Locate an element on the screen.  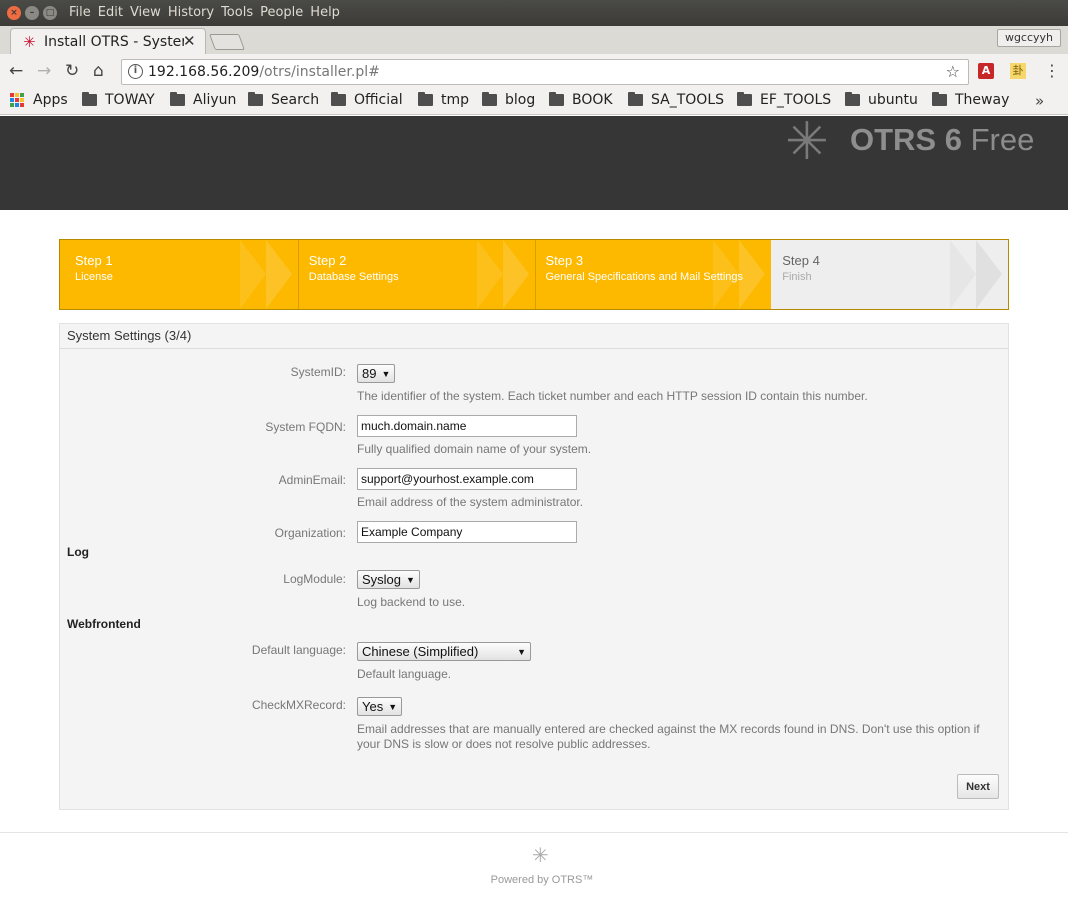
systemid-value: 89 is located at coordinates (369, 373).